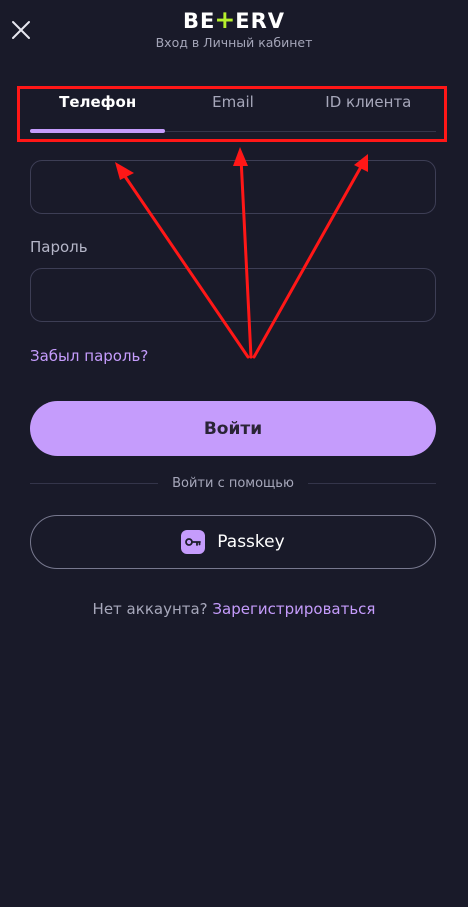 This screenshot has width=468, height=907. What do you see at coordinates (234, 42) in the screenshot?
I see `page-subtitle: Вход в Личный кабинет` at bounding box center [234, 42].